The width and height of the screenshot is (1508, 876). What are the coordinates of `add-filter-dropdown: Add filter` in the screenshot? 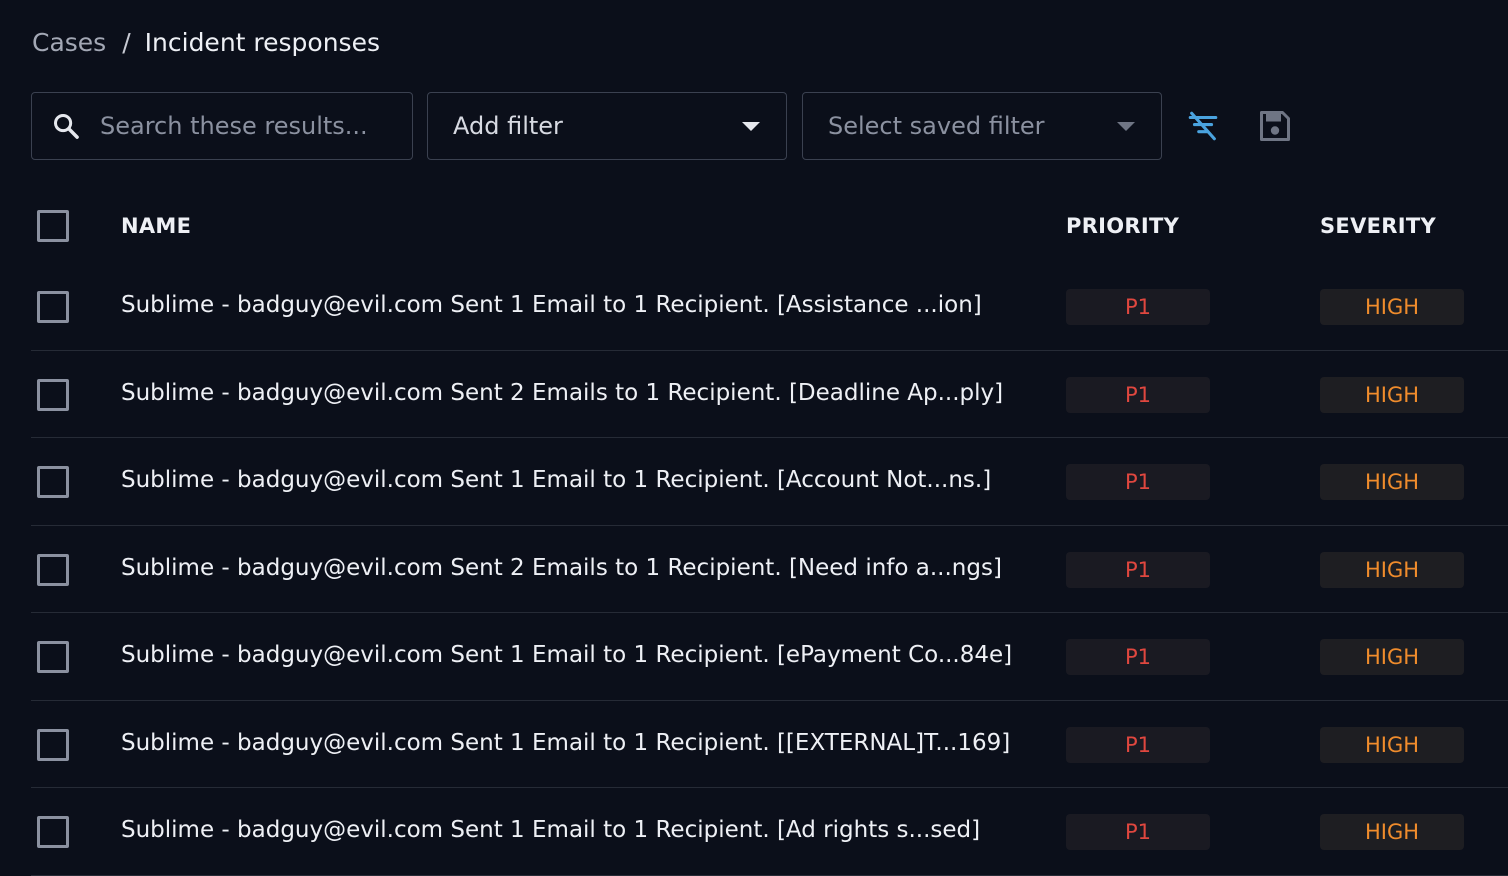 It's located at (607, 126).